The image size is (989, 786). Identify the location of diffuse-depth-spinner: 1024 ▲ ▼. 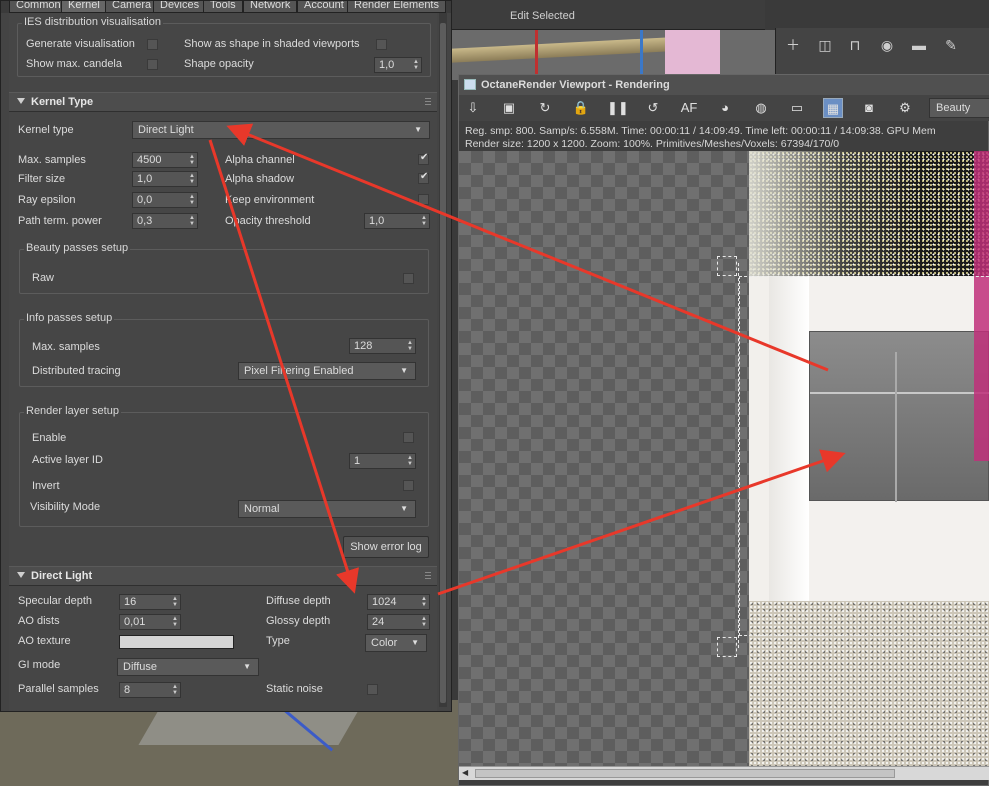
(398, 602).